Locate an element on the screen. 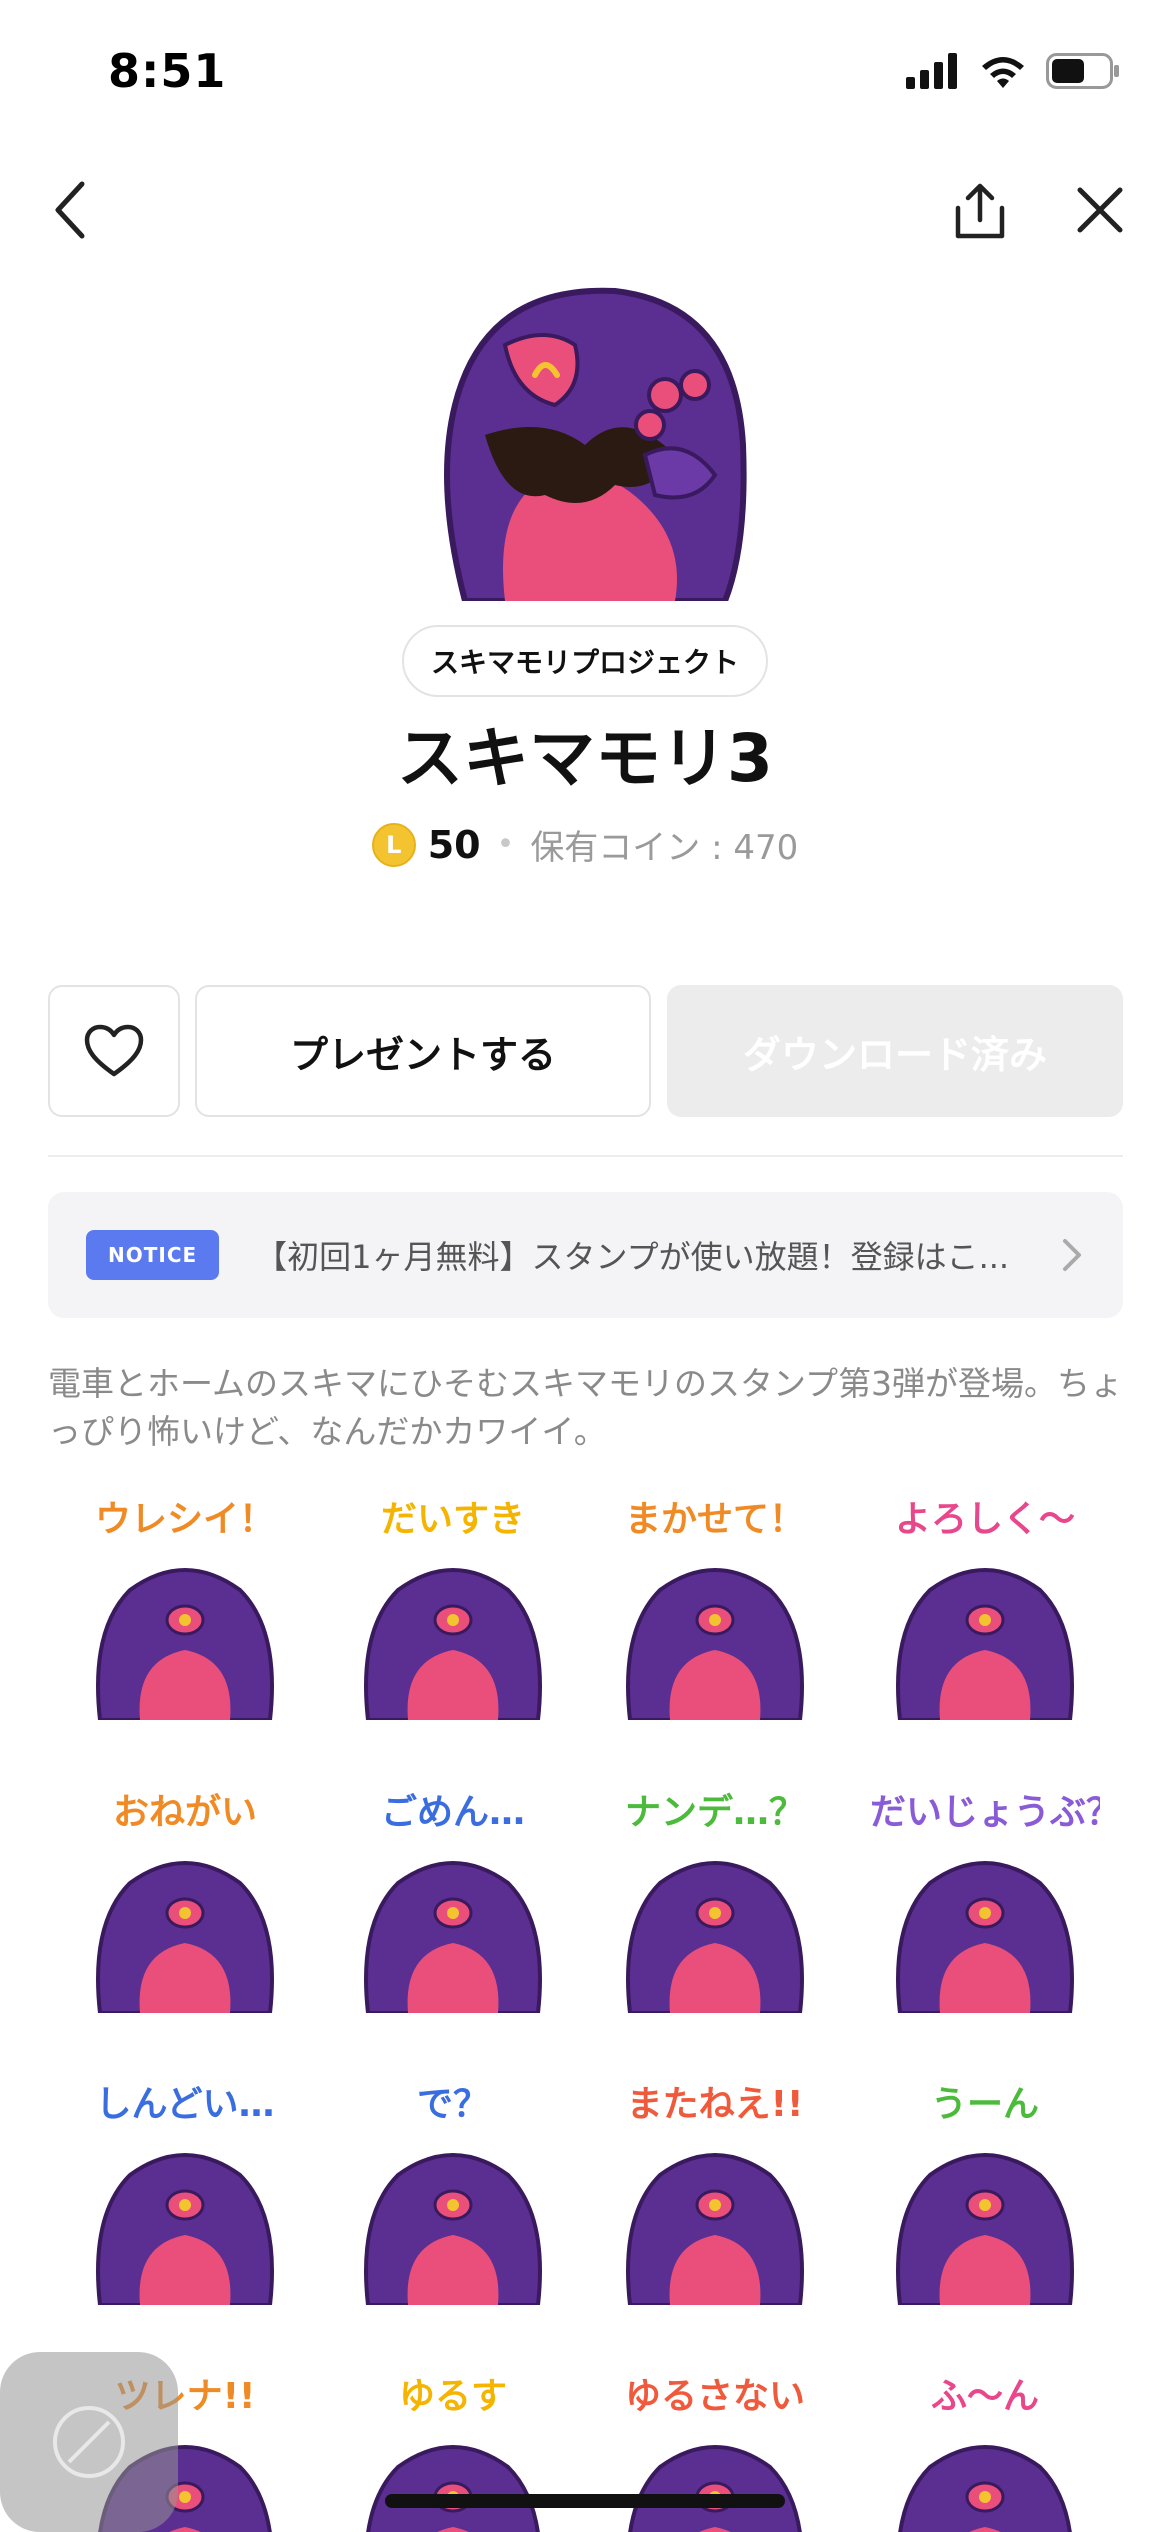 This screenshot has width=1170, height=2532. sticker-caption: またねえ!! is located at coordinates (715, 2104).